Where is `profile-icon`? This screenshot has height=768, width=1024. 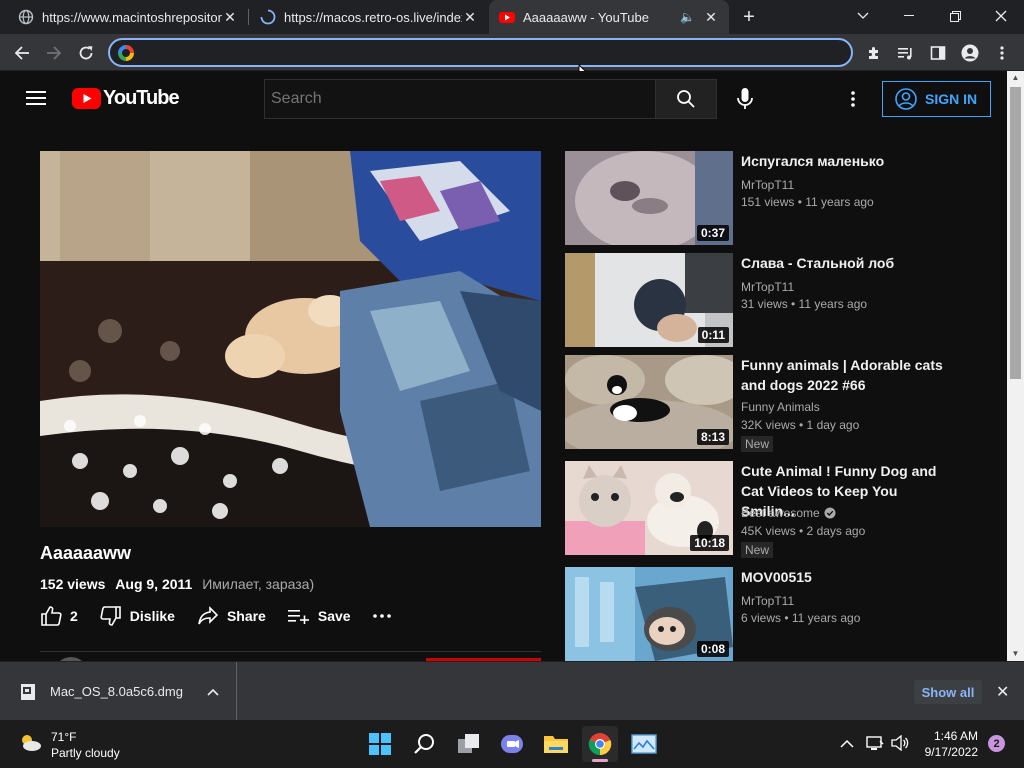 profile-icon is located at coordinates (970, 53).